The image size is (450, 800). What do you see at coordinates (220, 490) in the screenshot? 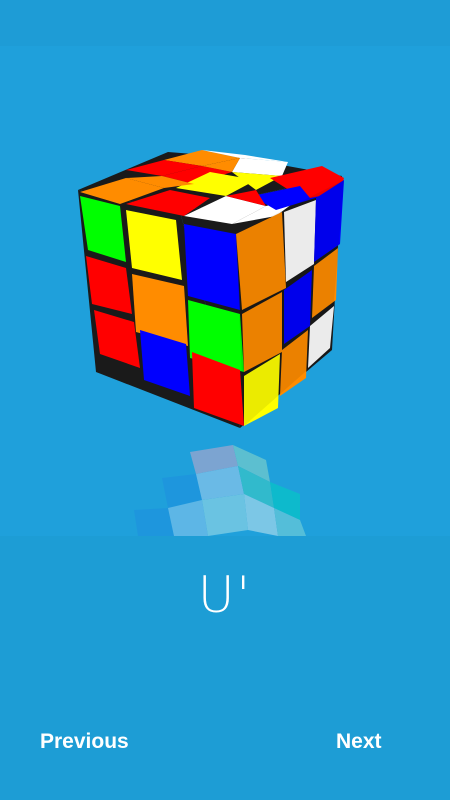
I see `cube-reflection` at bounding box center [220, 490].